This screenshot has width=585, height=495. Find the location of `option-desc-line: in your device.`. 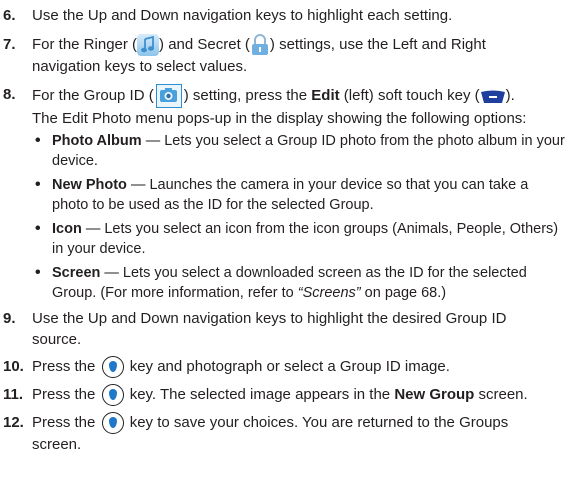

option-desc-line: in your device. is located at coordinates (99, 249).